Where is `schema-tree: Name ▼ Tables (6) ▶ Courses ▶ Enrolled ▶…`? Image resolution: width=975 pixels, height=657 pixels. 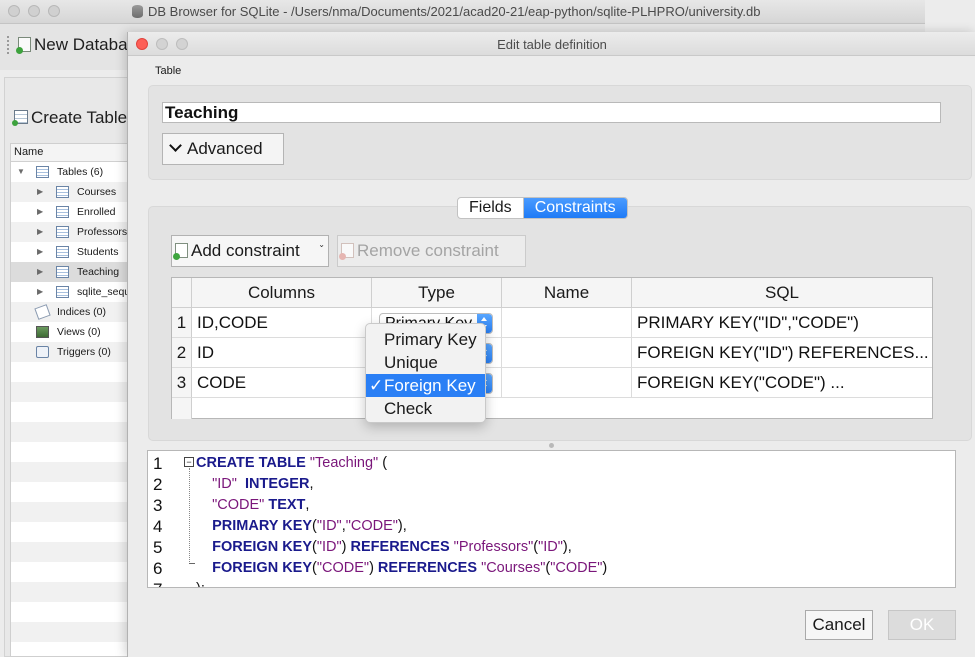 schema-tree: Name ▼ Tables (6) ▶ Courses ▶ Enrolled ▶… is located at coordinates (75, 400).